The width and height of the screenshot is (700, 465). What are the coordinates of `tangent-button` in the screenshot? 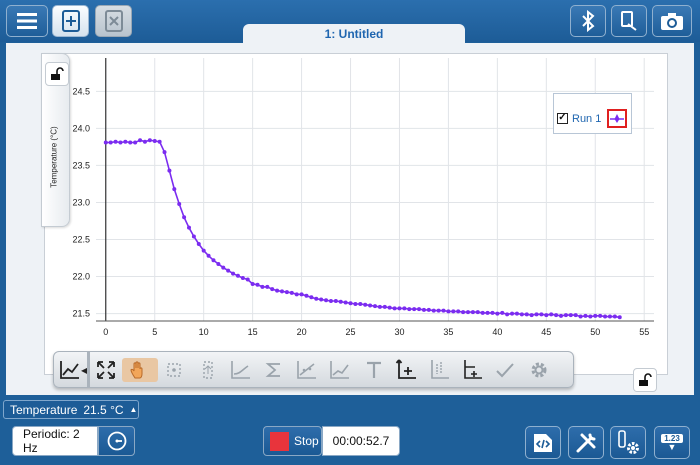 It's located at (241, 370).